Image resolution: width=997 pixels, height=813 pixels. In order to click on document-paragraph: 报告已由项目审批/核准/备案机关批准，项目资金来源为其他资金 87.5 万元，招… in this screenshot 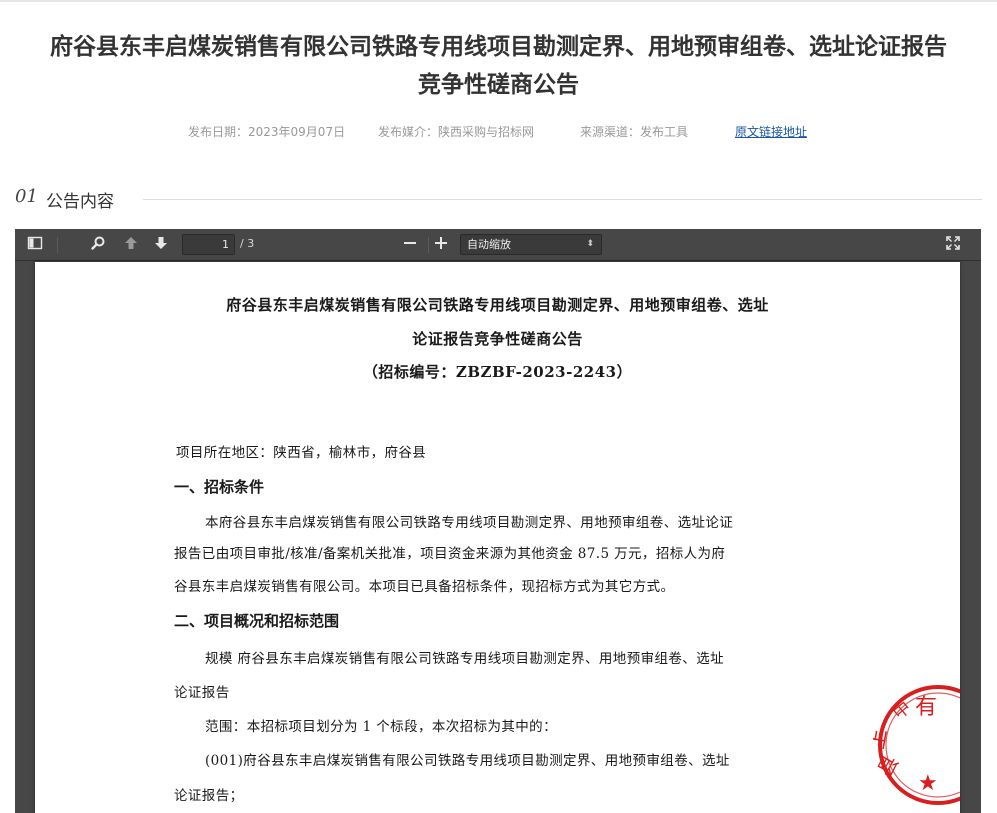, I will do `click(450, 554)`.